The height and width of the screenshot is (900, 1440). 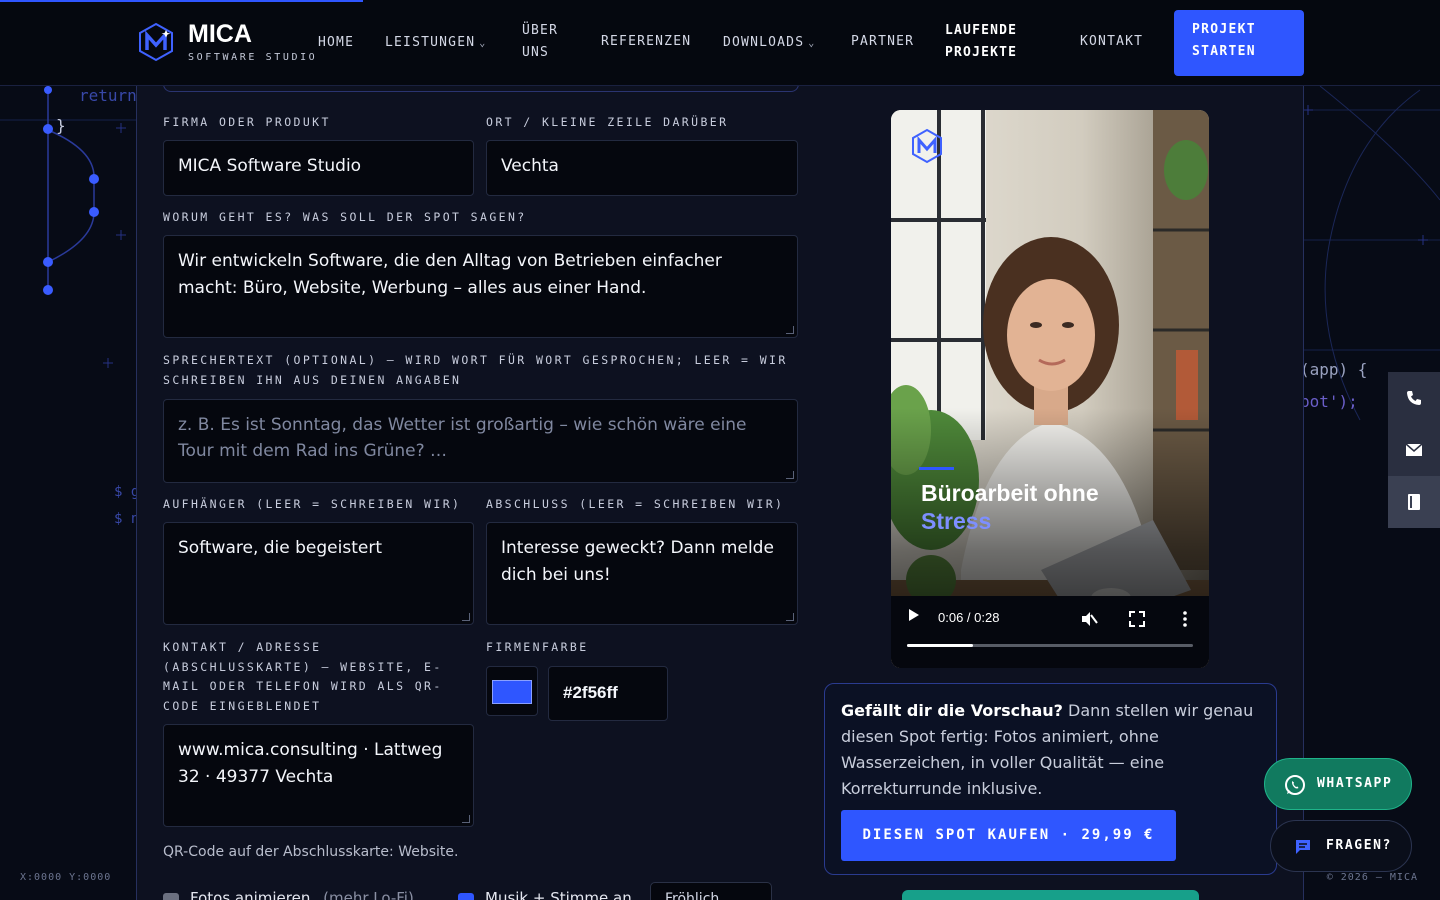 I want to click on secondary-button-edge, so click(x=1050, y=895).